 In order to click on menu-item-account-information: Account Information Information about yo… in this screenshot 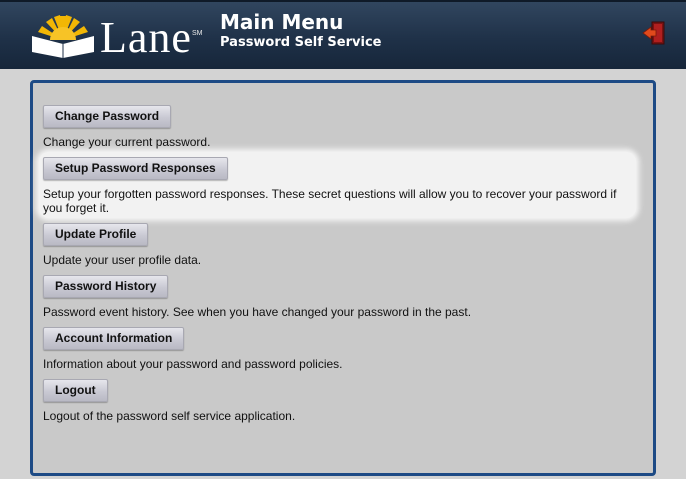, I will do `click(339, 349)`.